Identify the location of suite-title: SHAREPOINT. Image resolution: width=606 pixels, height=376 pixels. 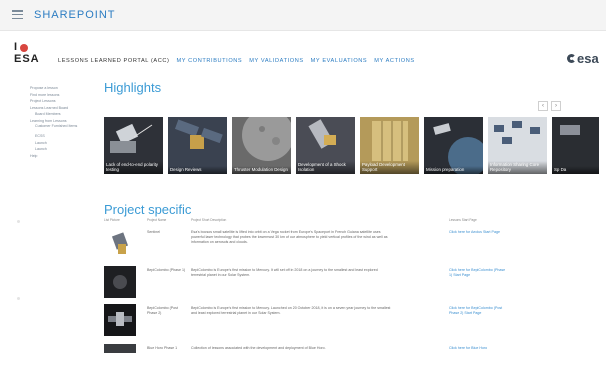
(75, 15).